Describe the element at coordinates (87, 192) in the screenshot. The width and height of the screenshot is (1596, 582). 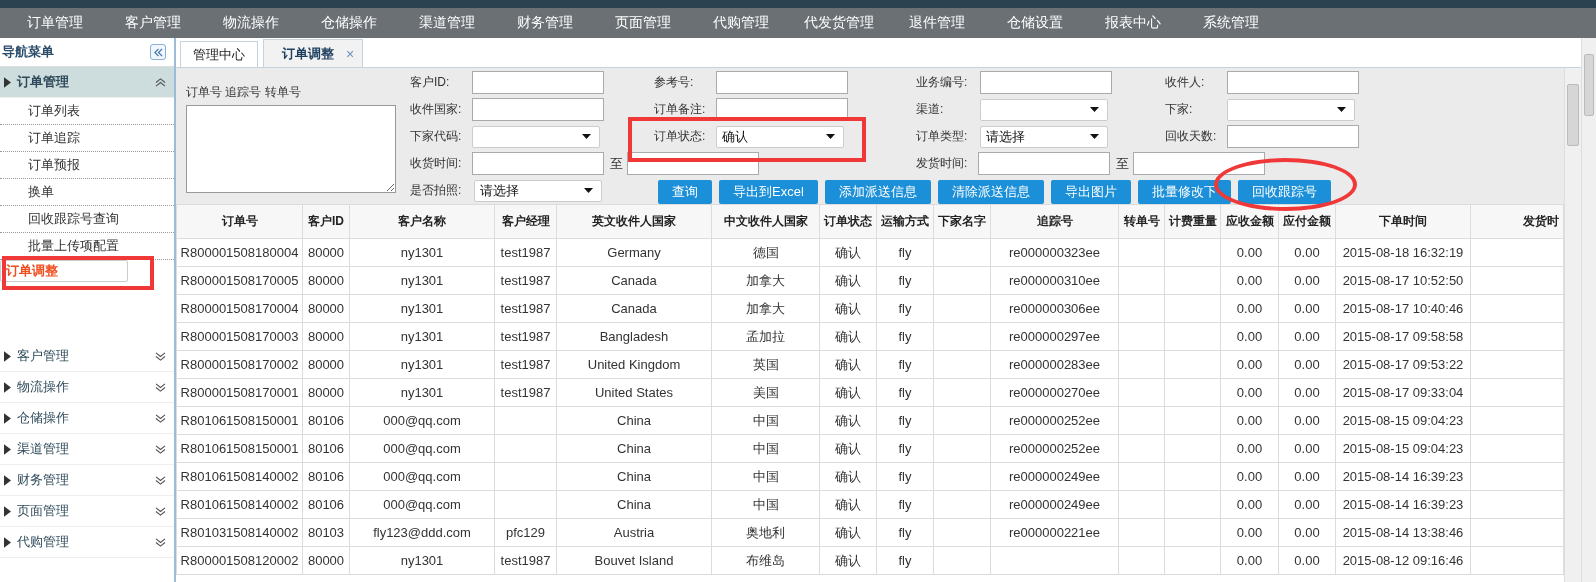
I see `sidebar-item: 换单` at that location.